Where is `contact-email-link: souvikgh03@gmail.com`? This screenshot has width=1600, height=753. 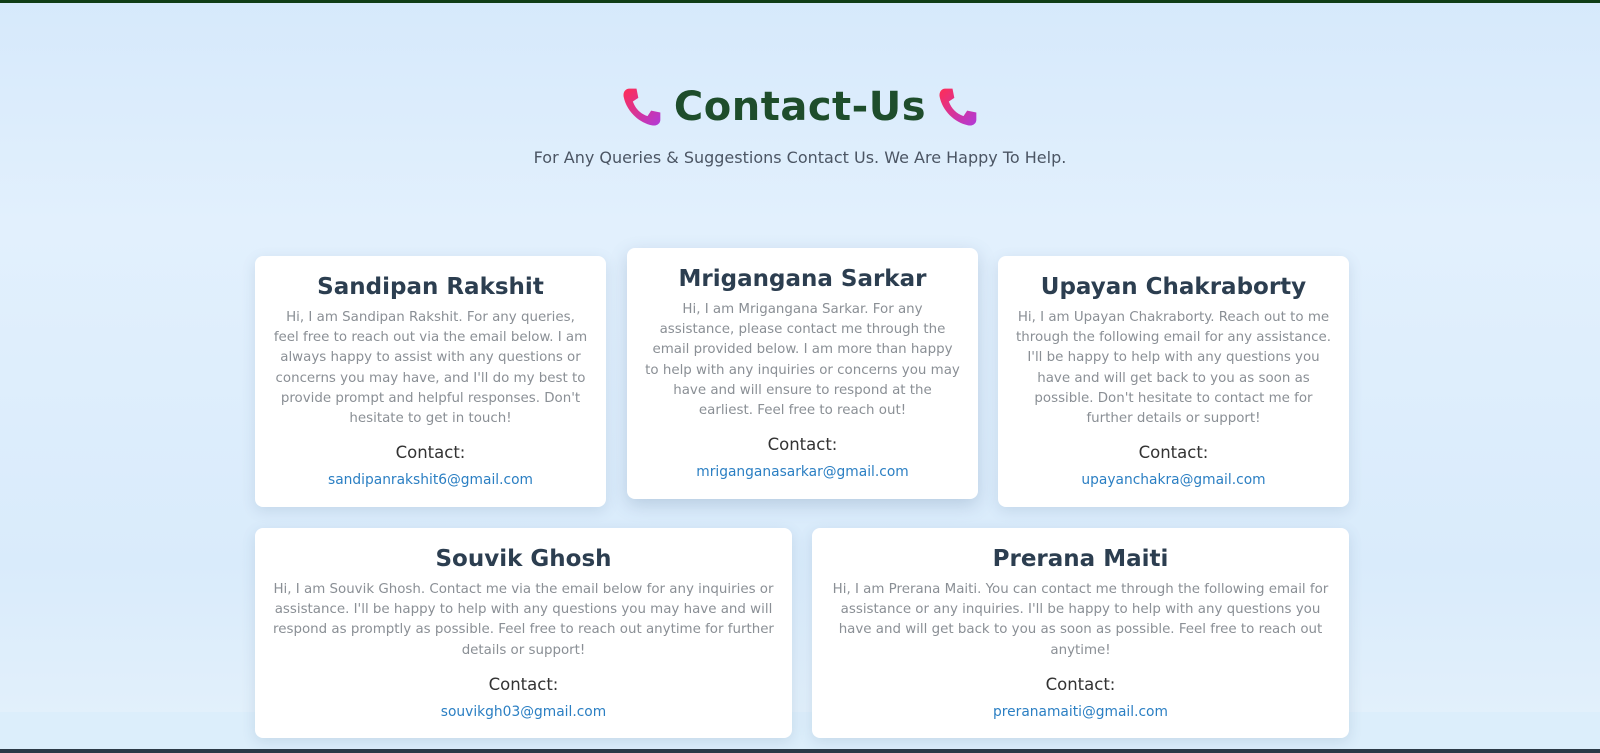 contact-email-link: souvikgh03@gmail.com is located at coordinates (523, 712).